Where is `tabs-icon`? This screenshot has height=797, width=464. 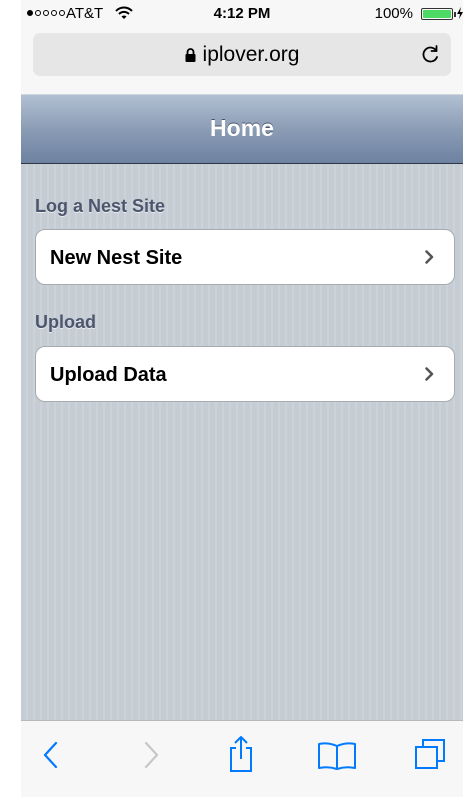
tabs-icon is located at coordinates (430, 754).